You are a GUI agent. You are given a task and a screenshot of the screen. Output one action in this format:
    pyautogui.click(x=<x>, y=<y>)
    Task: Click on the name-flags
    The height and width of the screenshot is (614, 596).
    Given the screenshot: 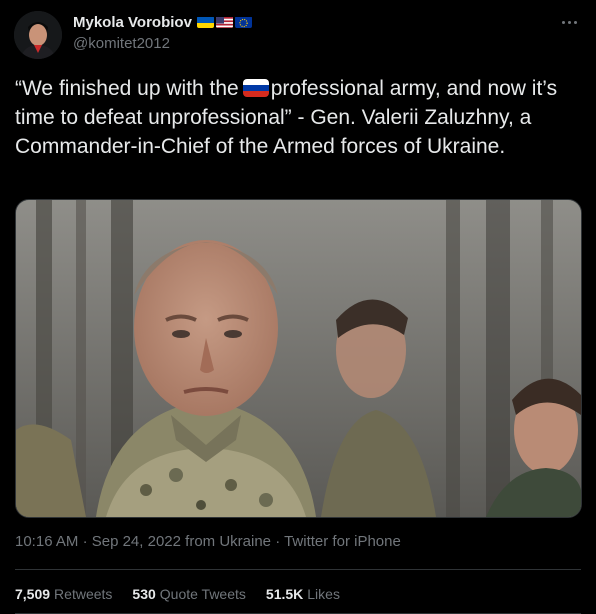 What is the action you would take?
    pyautogui.click(x=224, y=22)
    